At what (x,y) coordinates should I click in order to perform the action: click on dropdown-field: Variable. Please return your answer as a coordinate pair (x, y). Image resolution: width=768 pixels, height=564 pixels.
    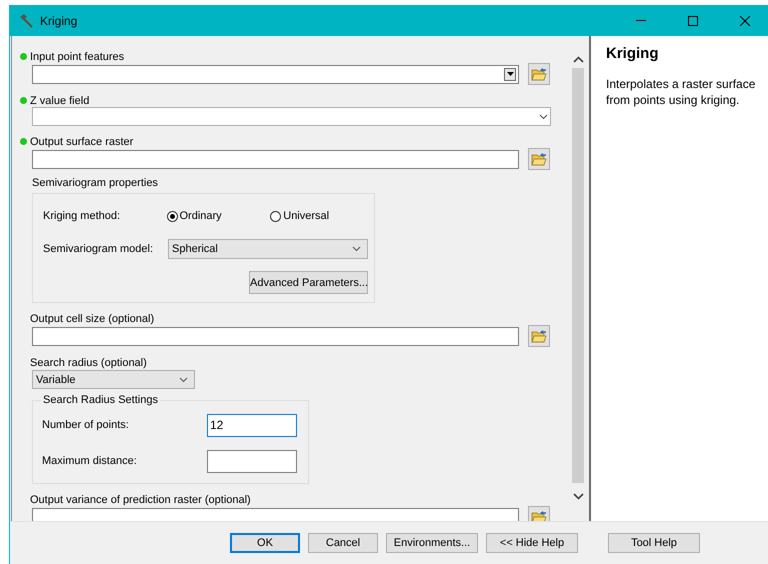
    Looking at the image, I should click on (113, 379).